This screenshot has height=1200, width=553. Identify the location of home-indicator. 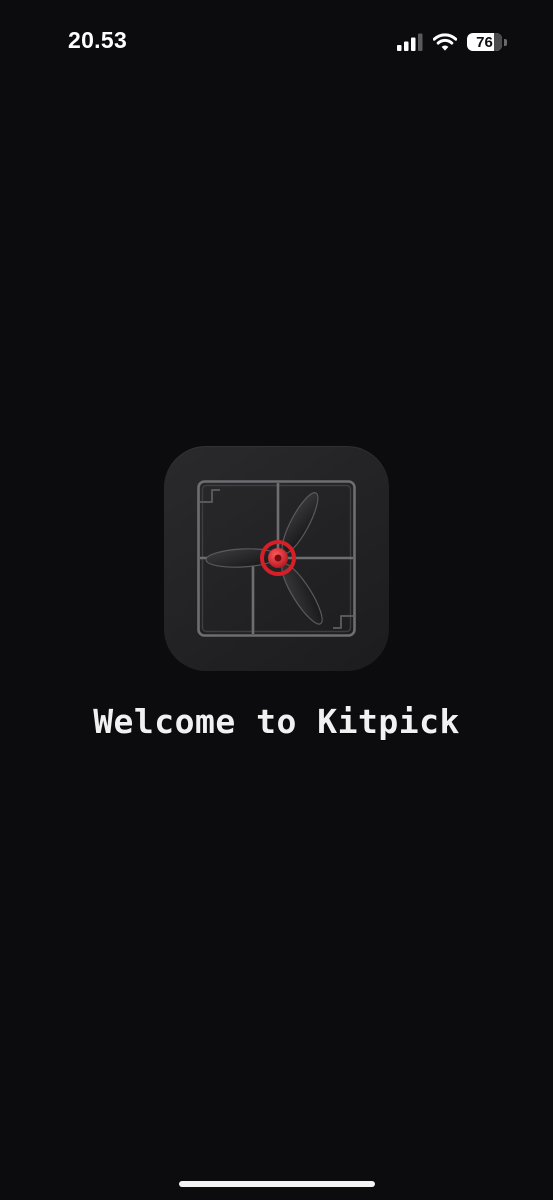
(277, 1184).